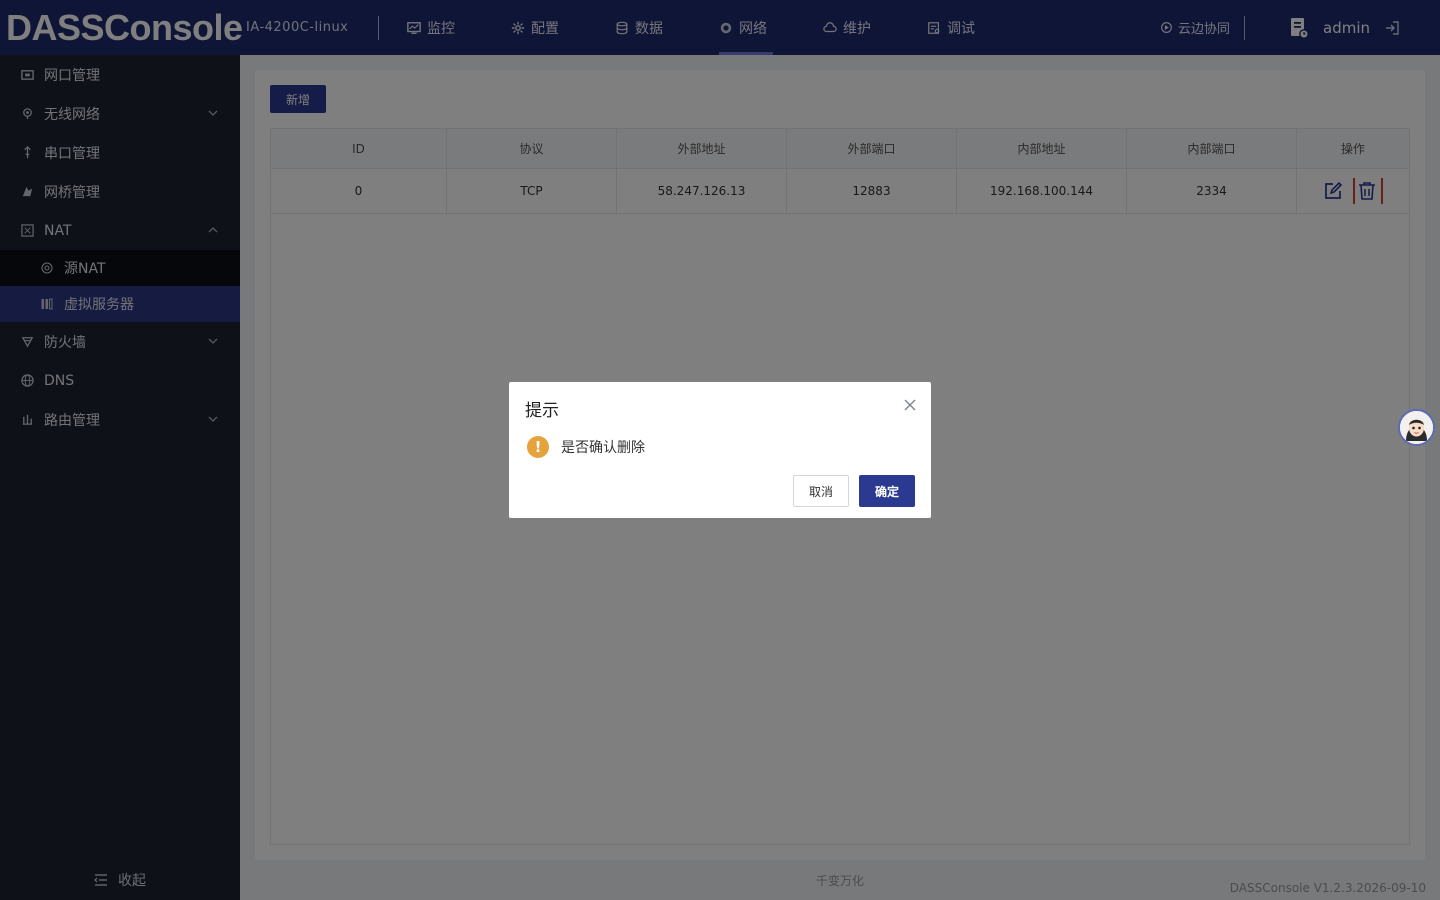 Image resolution: width=1440 pixels, height=900 pixels. I want to click on dialog-message: 是否确认删除, so click(603, 448).